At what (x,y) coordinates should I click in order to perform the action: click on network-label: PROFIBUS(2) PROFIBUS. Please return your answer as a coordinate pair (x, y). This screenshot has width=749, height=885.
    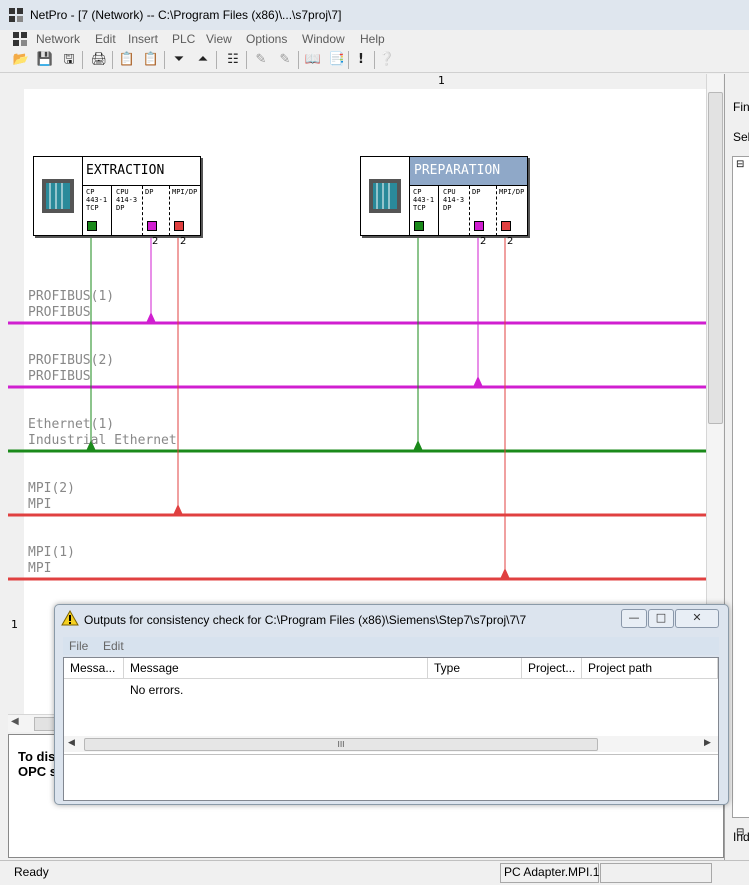
    Looking at the image, I should click on (71, 369).